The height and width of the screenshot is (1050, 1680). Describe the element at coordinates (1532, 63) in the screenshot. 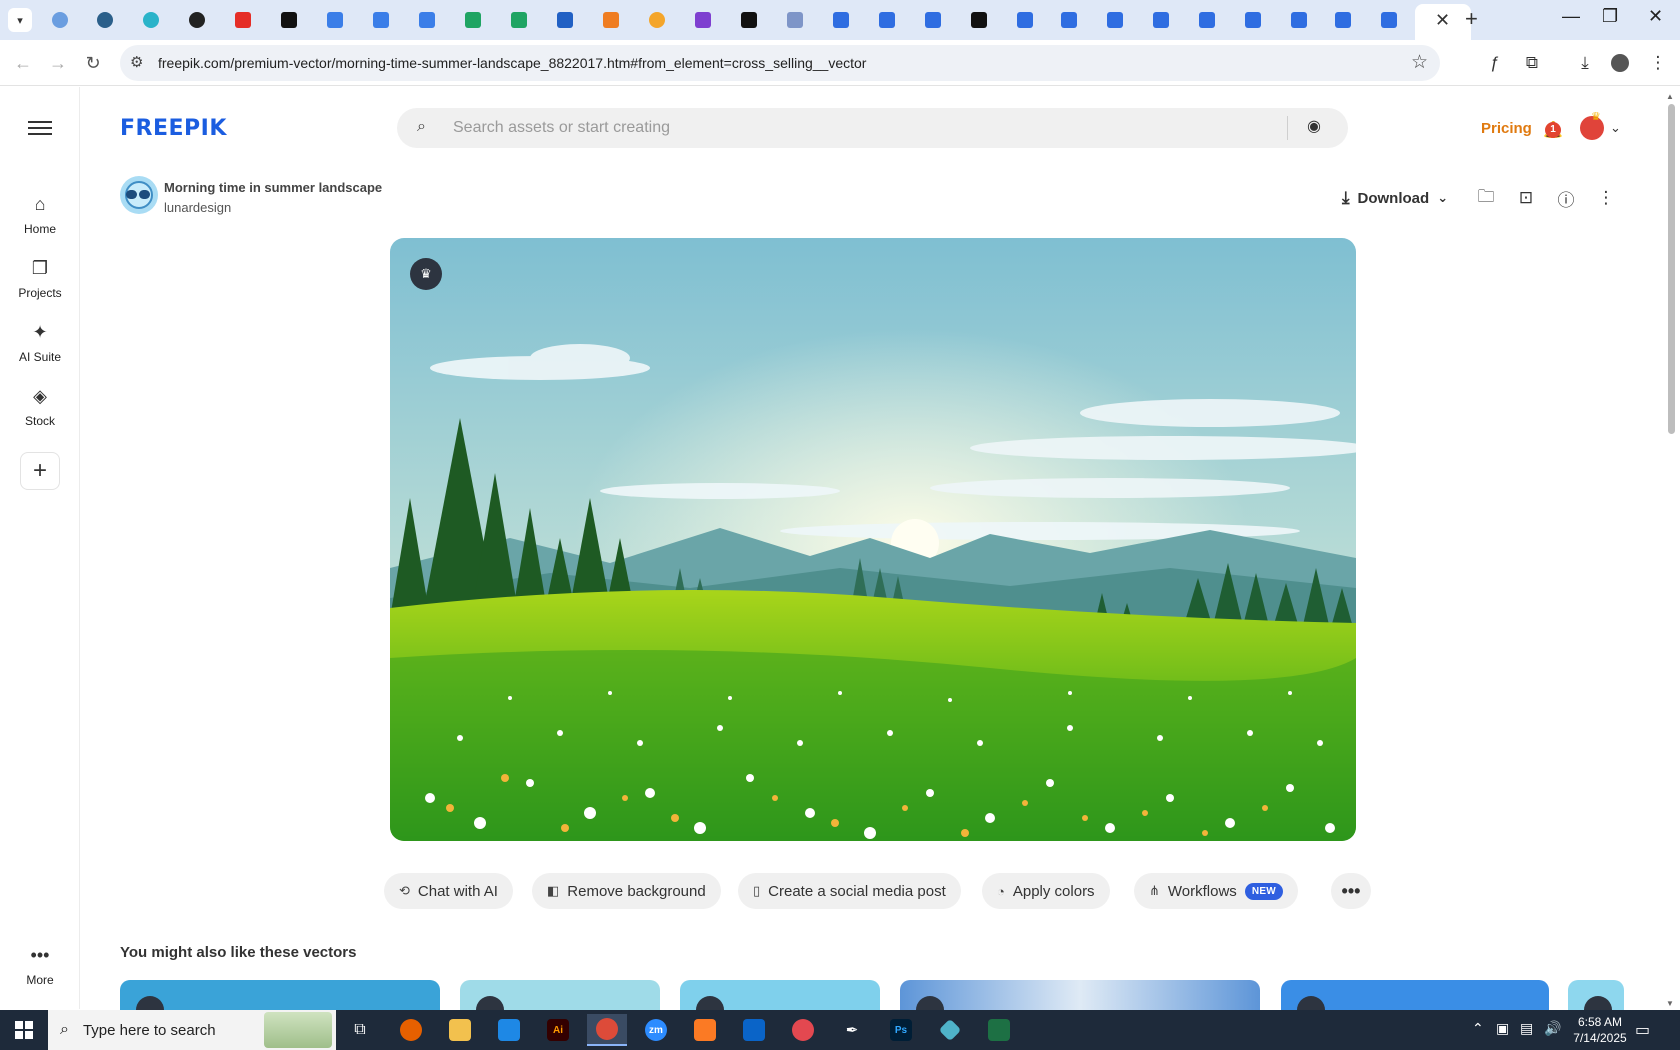

I see `extensions-puzzle-icon: ⧉` at that location.